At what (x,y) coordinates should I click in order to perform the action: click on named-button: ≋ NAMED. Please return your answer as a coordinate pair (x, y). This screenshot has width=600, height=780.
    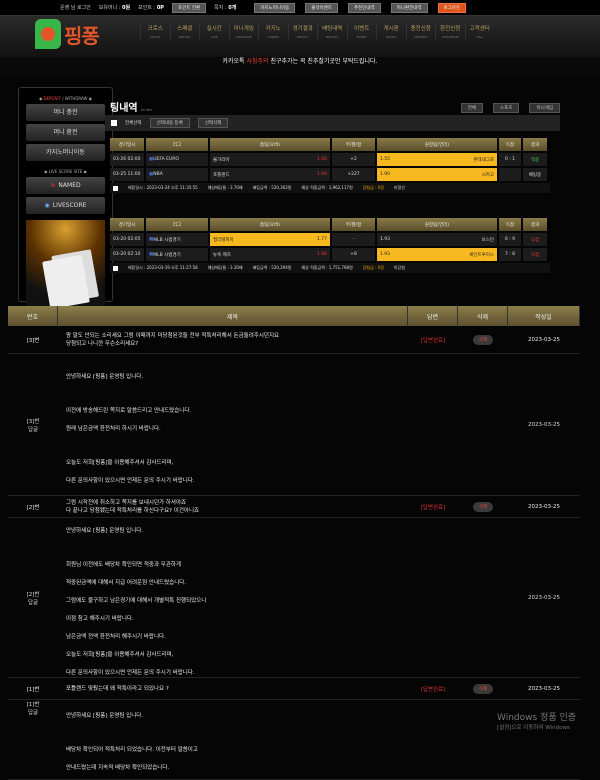
    Looking at the image, I should click on (65, 185).